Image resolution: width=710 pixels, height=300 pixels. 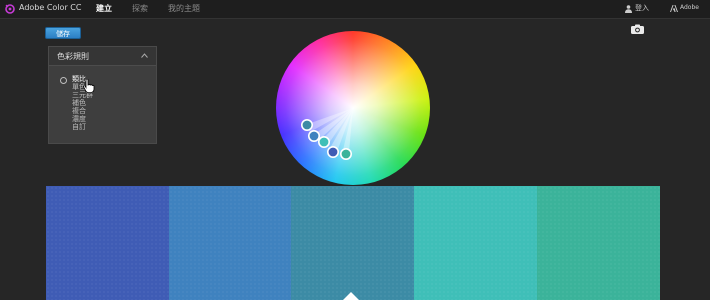 I want to click on logo-icon, so click(x=10, y=9).